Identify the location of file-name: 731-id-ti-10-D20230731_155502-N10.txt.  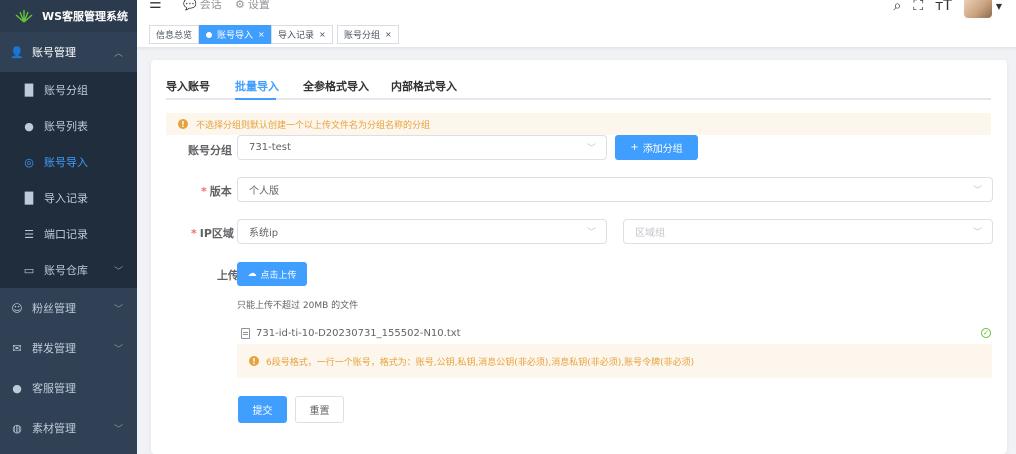
(358, 333).